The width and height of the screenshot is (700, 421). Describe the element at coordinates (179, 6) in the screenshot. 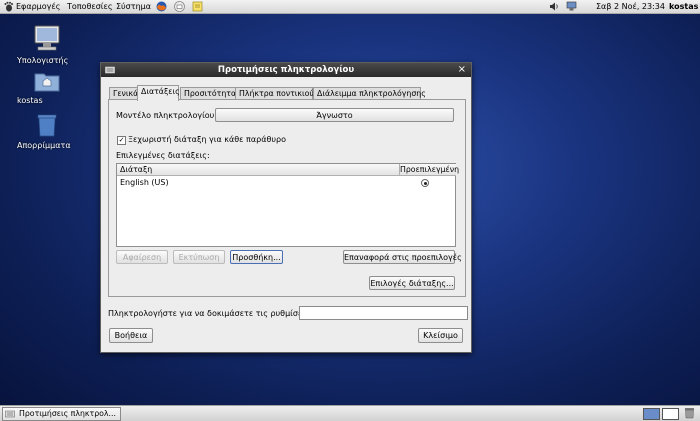

I see `email-icon` at that location.